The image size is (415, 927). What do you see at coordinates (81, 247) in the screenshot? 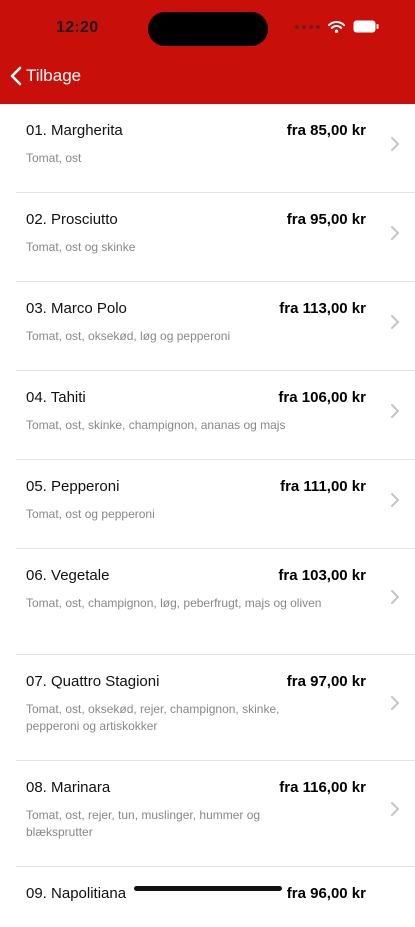
I see `item-description: Tomat, ost og skinke` at bounding box center [81, 247].